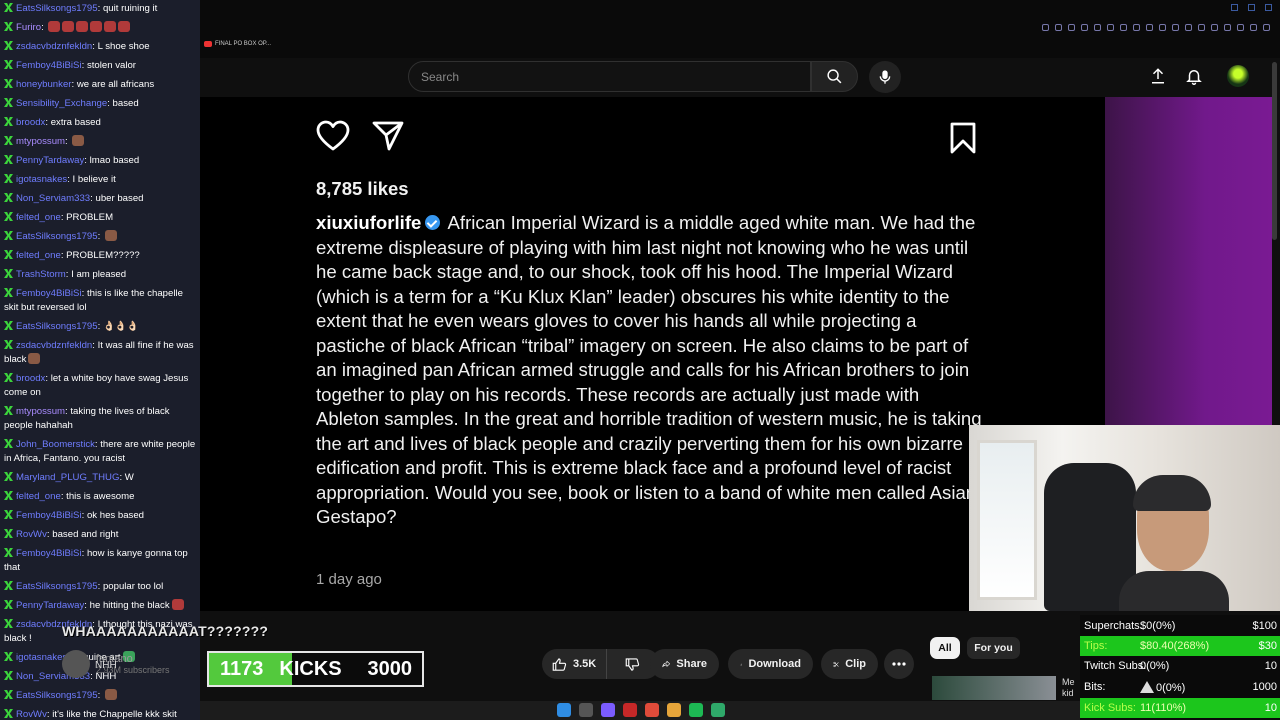  What do you see at coordinates (61, 103) in the screenshot?
I see `chat-username: Sensibility_Exchange` at bounding box center [61, 103].